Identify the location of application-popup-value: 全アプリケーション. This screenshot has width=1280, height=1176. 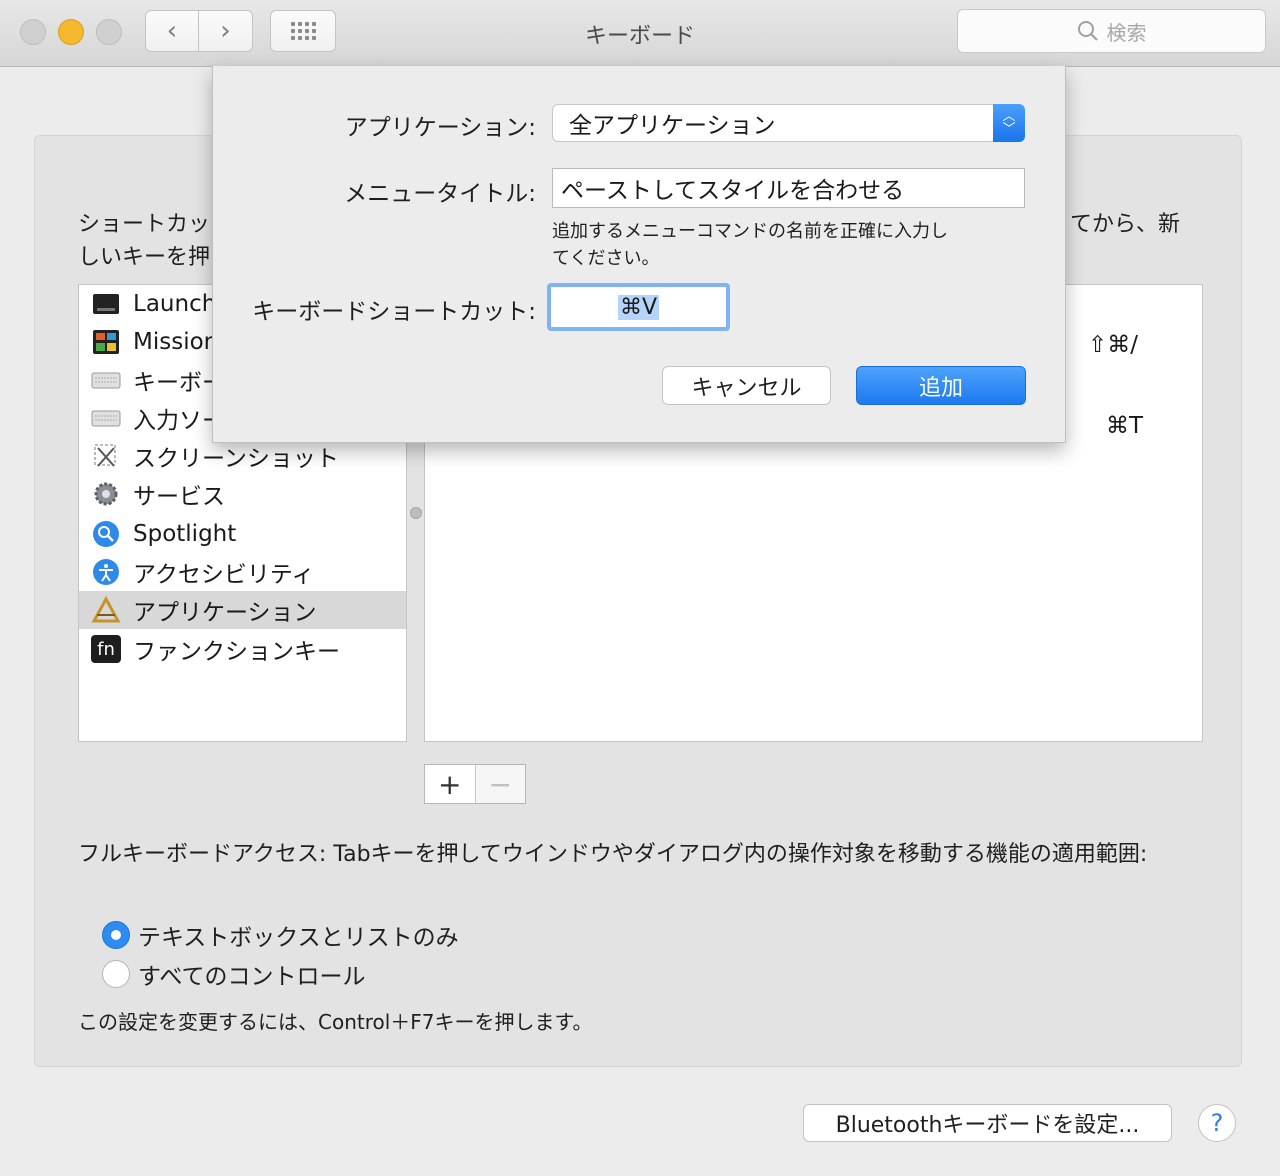
(672, 126).